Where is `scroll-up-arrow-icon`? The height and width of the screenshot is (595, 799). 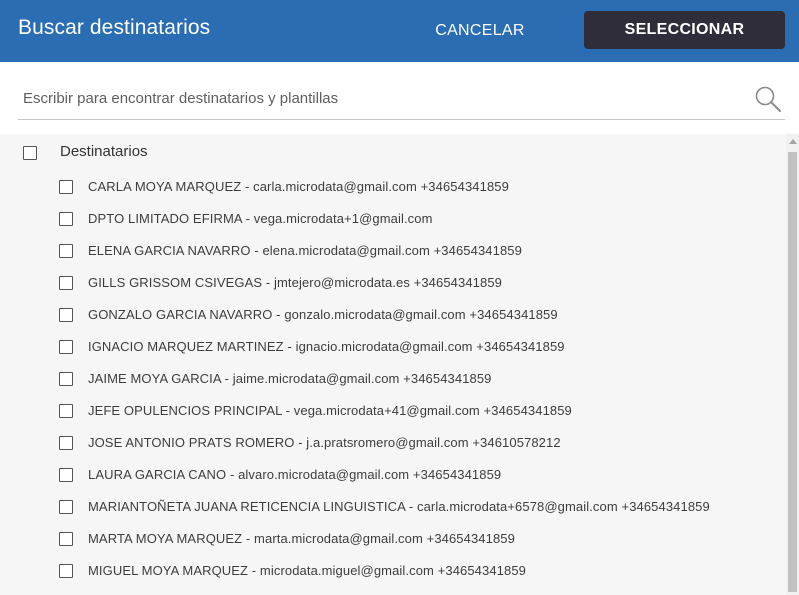 scroll-up-arrow-icon is located at coordinates (793, 141).